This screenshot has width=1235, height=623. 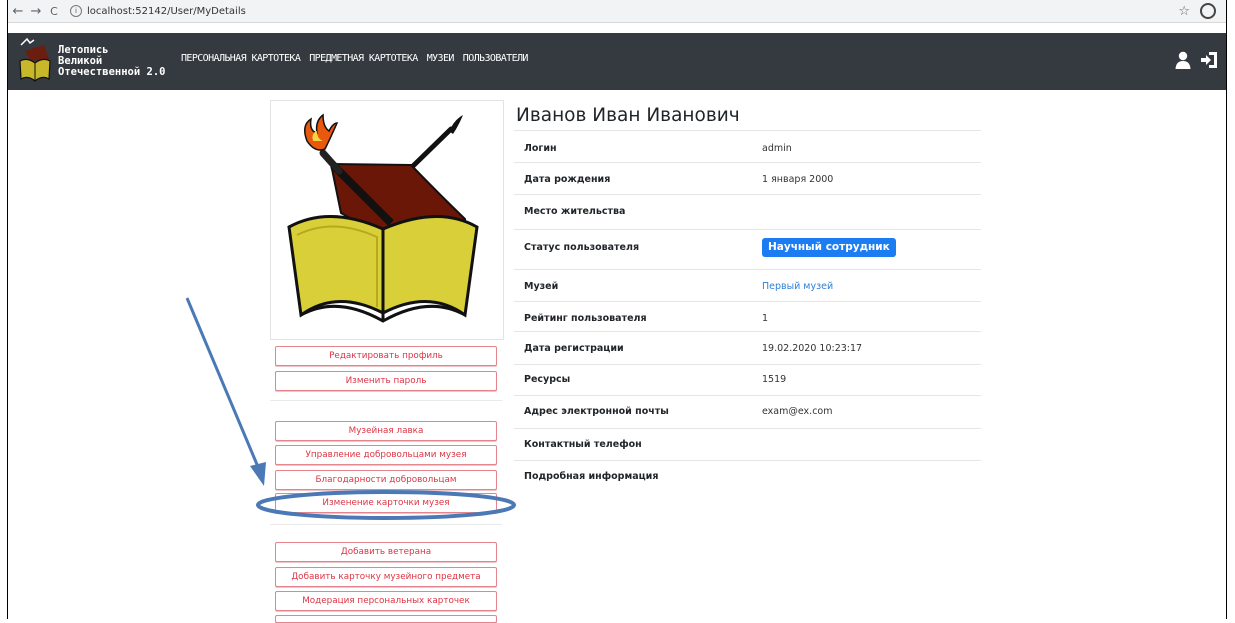 I want to click on birthdate-value: 1 января 2000, so click(x=798, y=179).